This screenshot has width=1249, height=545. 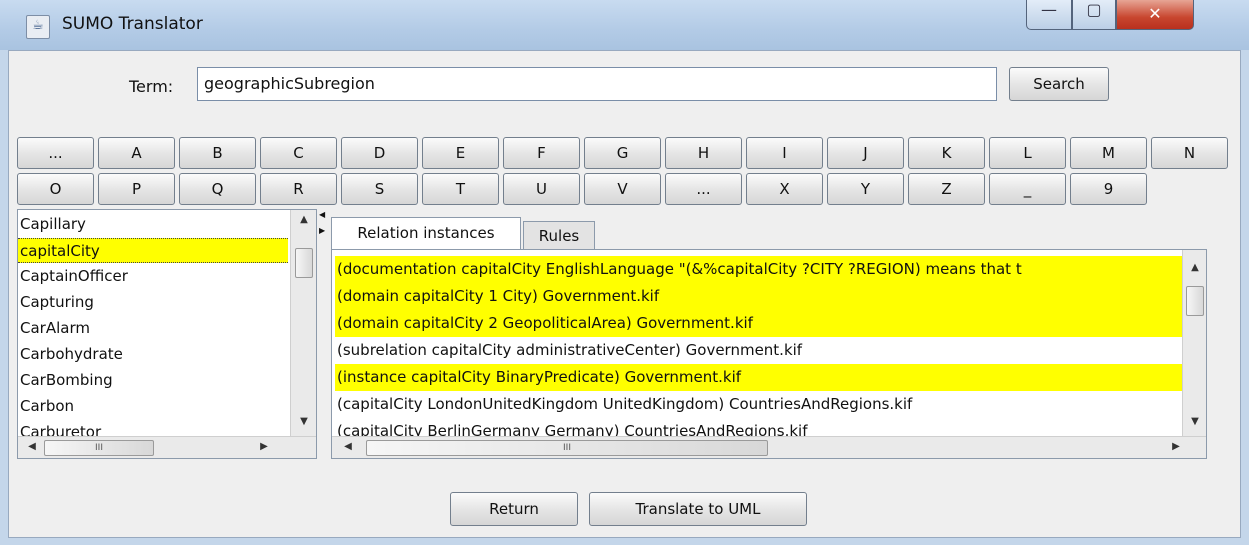 I want to click on letter-button: M, so click(x=1108, y=153).